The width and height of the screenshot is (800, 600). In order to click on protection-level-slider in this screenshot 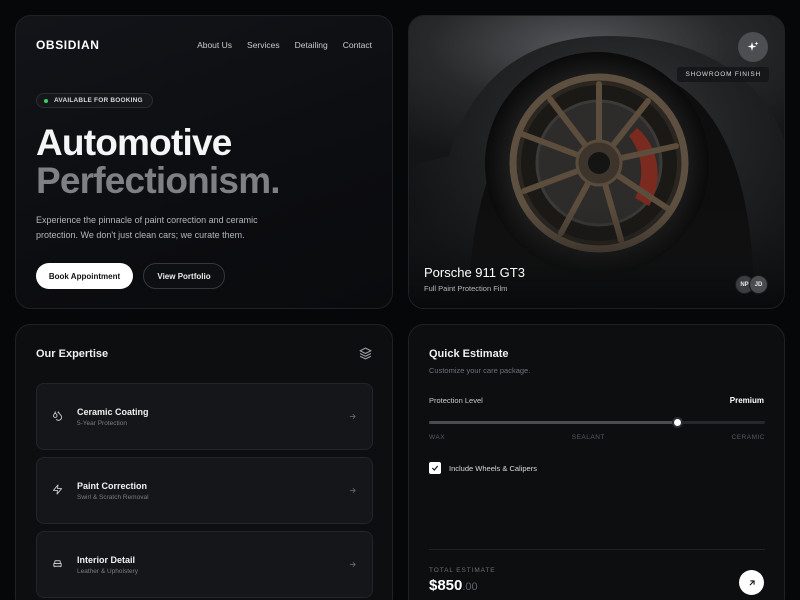, I will do `click(597, 422)`.